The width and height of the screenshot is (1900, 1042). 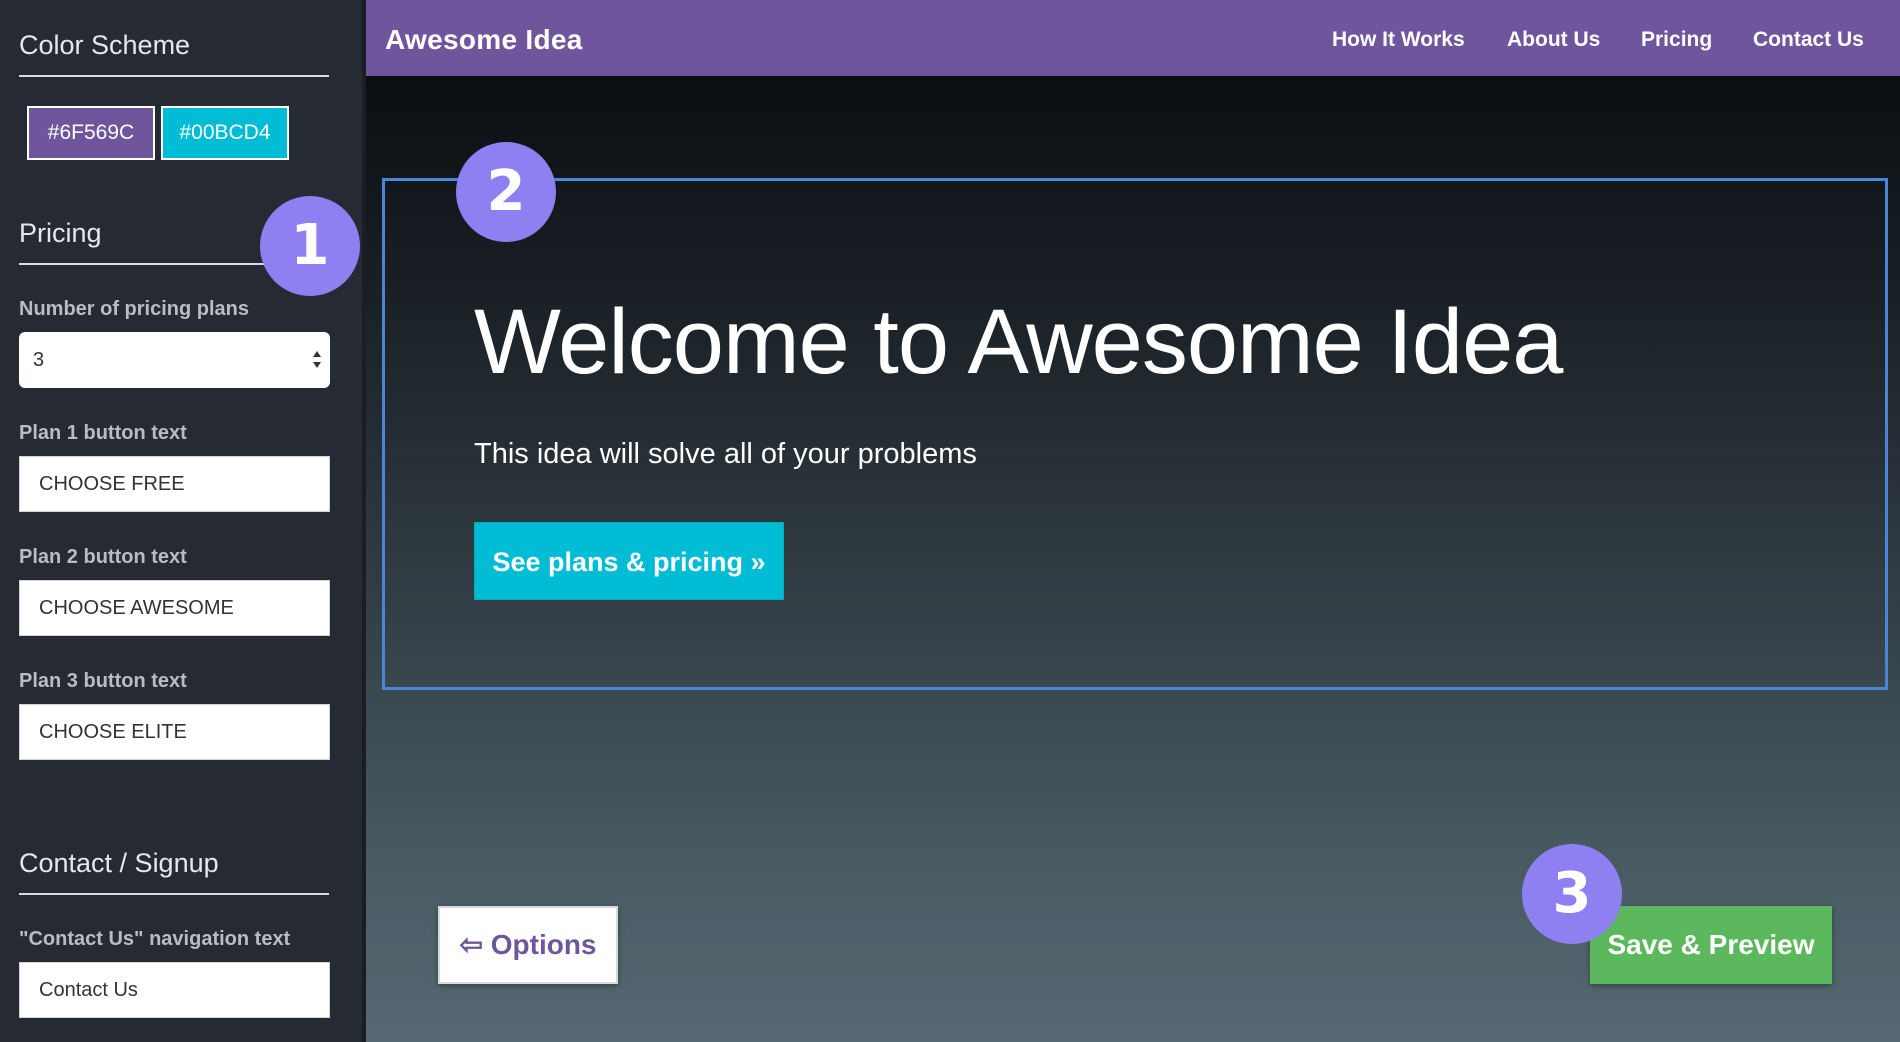 What do you see at coordinates (103, 681) in the screenshot?
I see `plan3-button-label: Plan 3 button text` at bounding box center [103, 681].